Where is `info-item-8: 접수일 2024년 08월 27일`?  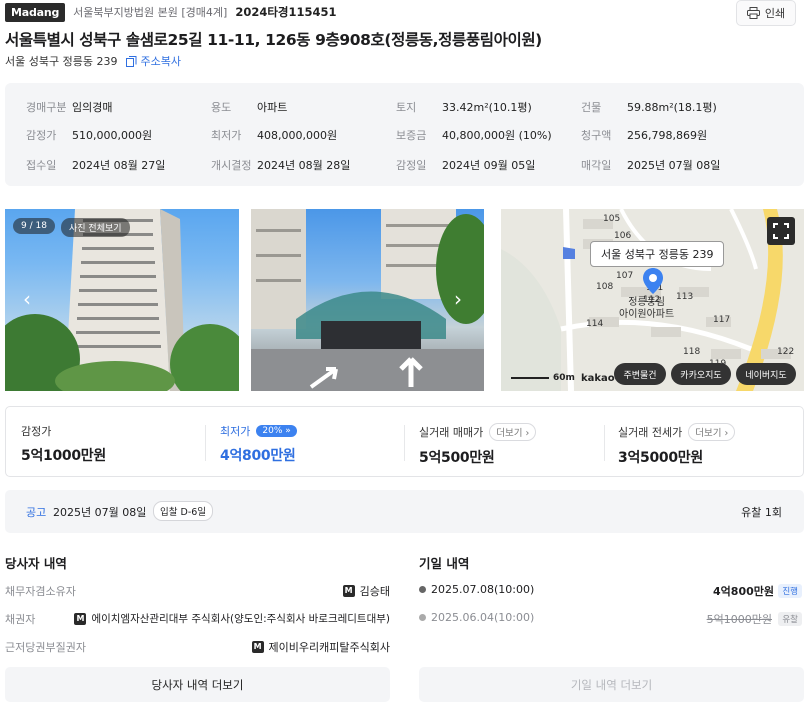 info-item-8: 접수일 2024년 08월 27일 is located at coordinates (95, 165).